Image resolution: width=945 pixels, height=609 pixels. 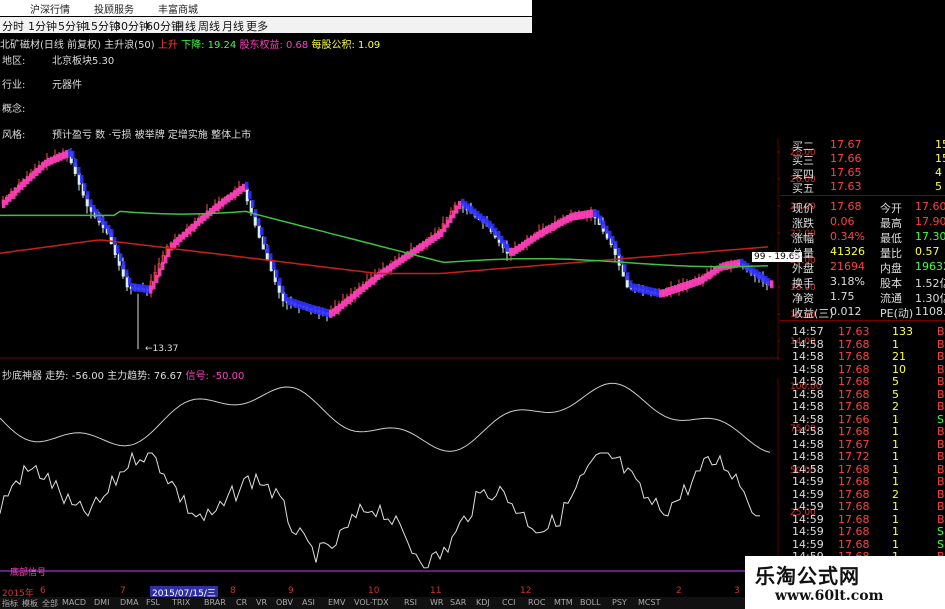 What do you see at coordinates (257, 26) in the screenshot?
I see `period-tab-more: 更多` at bounding box center [257, 26].